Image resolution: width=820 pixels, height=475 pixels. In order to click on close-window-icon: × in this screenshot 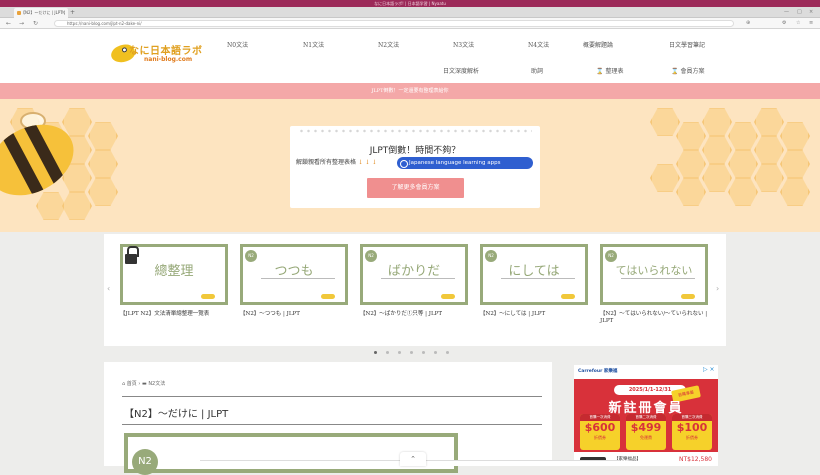, I will do `click(811, 12)`.